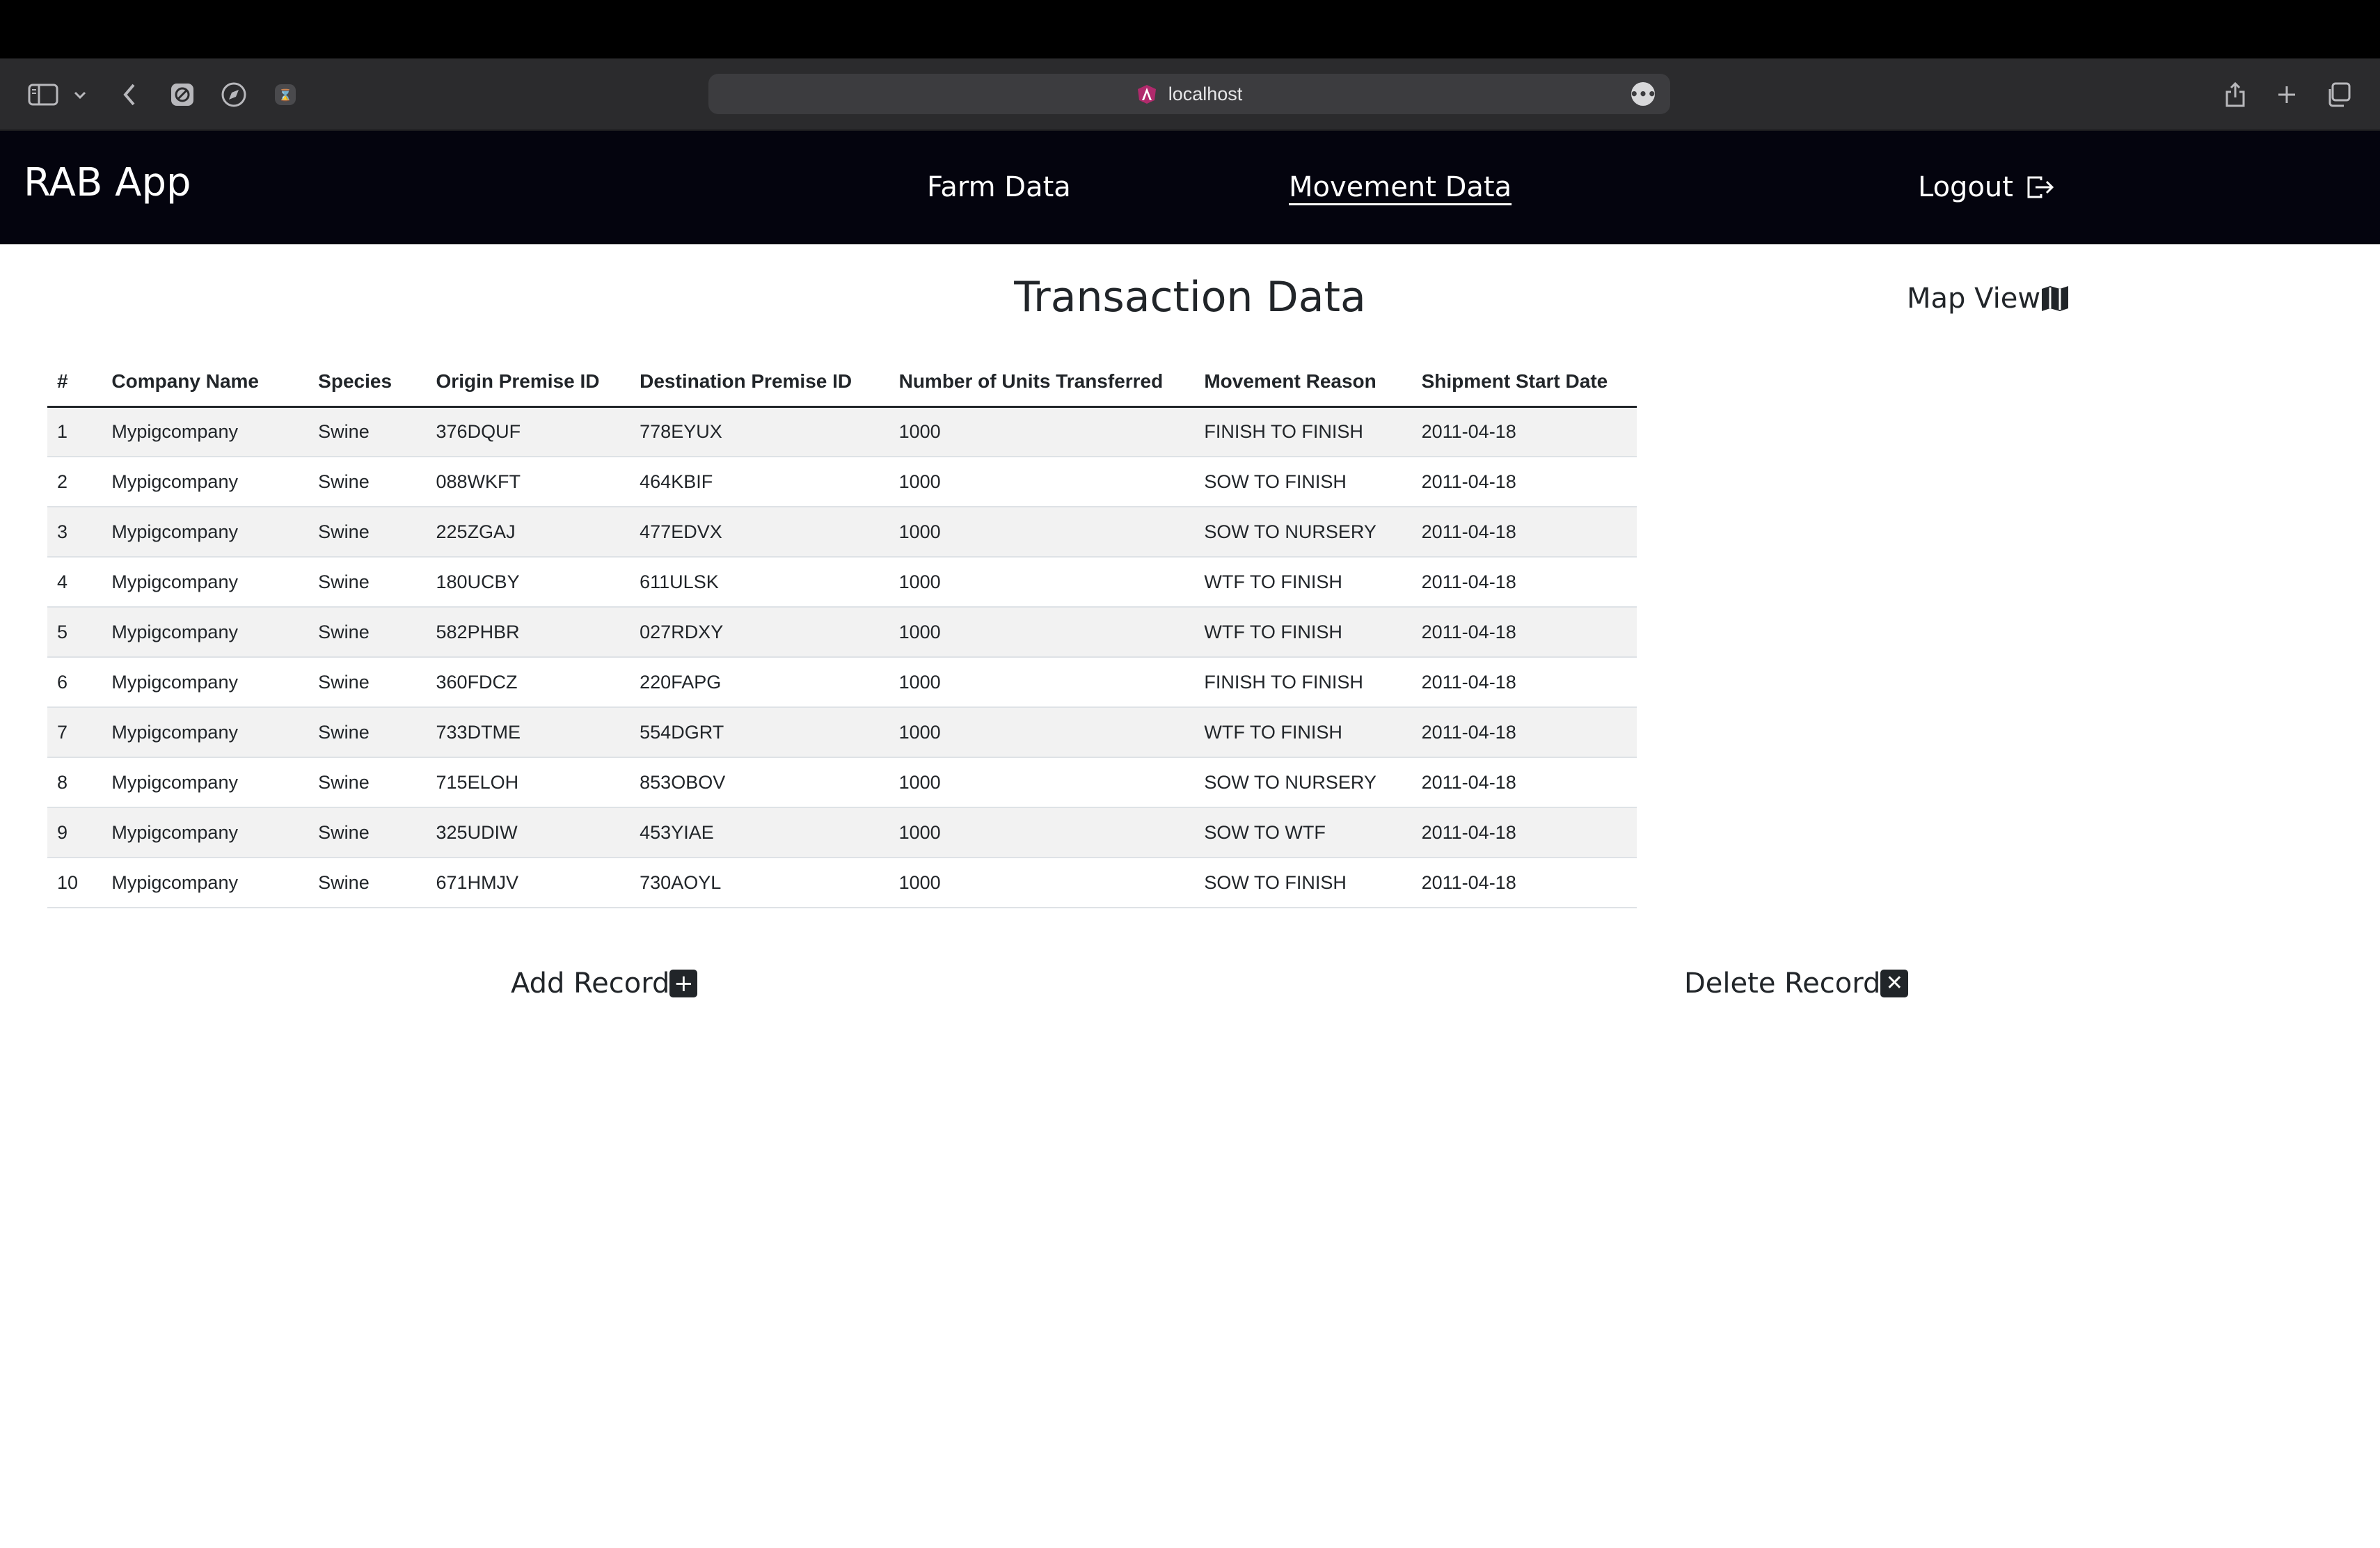  I want to click on cell-destination: 027RDXY, so click(760, 632).